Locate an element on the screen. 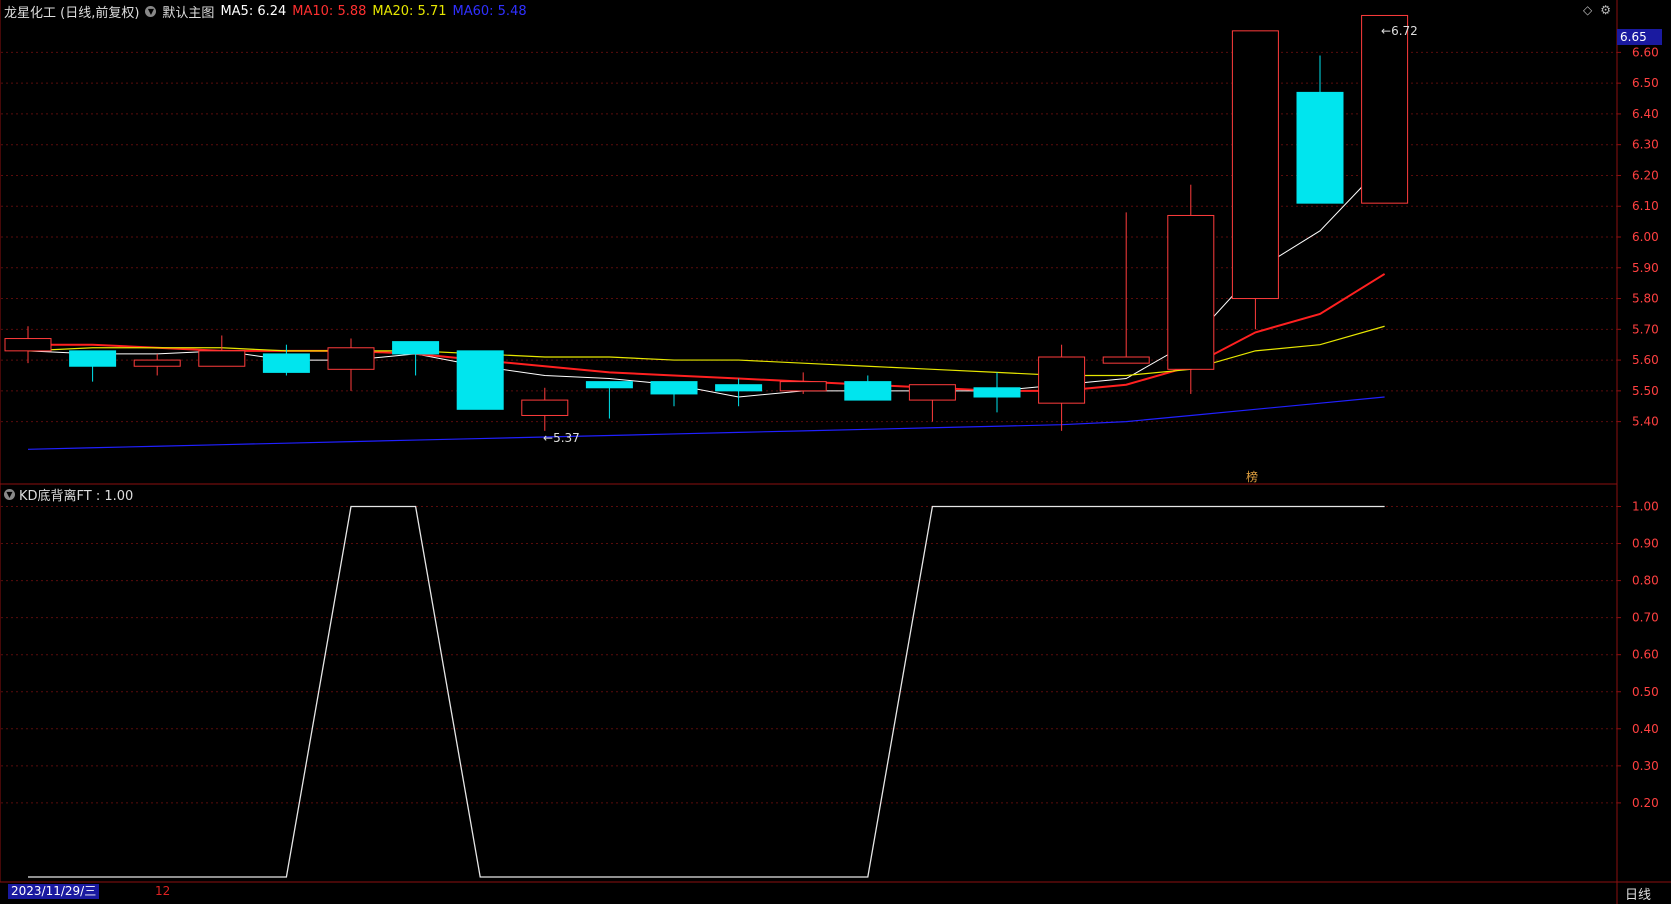 The image size is (1671, 904). crosshair-date: 2023/11/29/三 is located at coordinates (54, 891).